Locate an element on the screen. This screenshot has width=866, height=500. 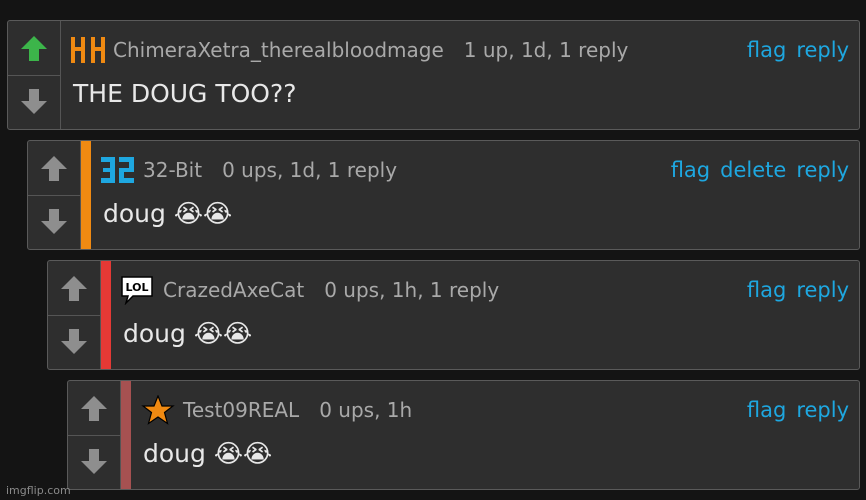
comment-meta: 0 ups, 1h, 1 reply is located at coordinates (412, 290).